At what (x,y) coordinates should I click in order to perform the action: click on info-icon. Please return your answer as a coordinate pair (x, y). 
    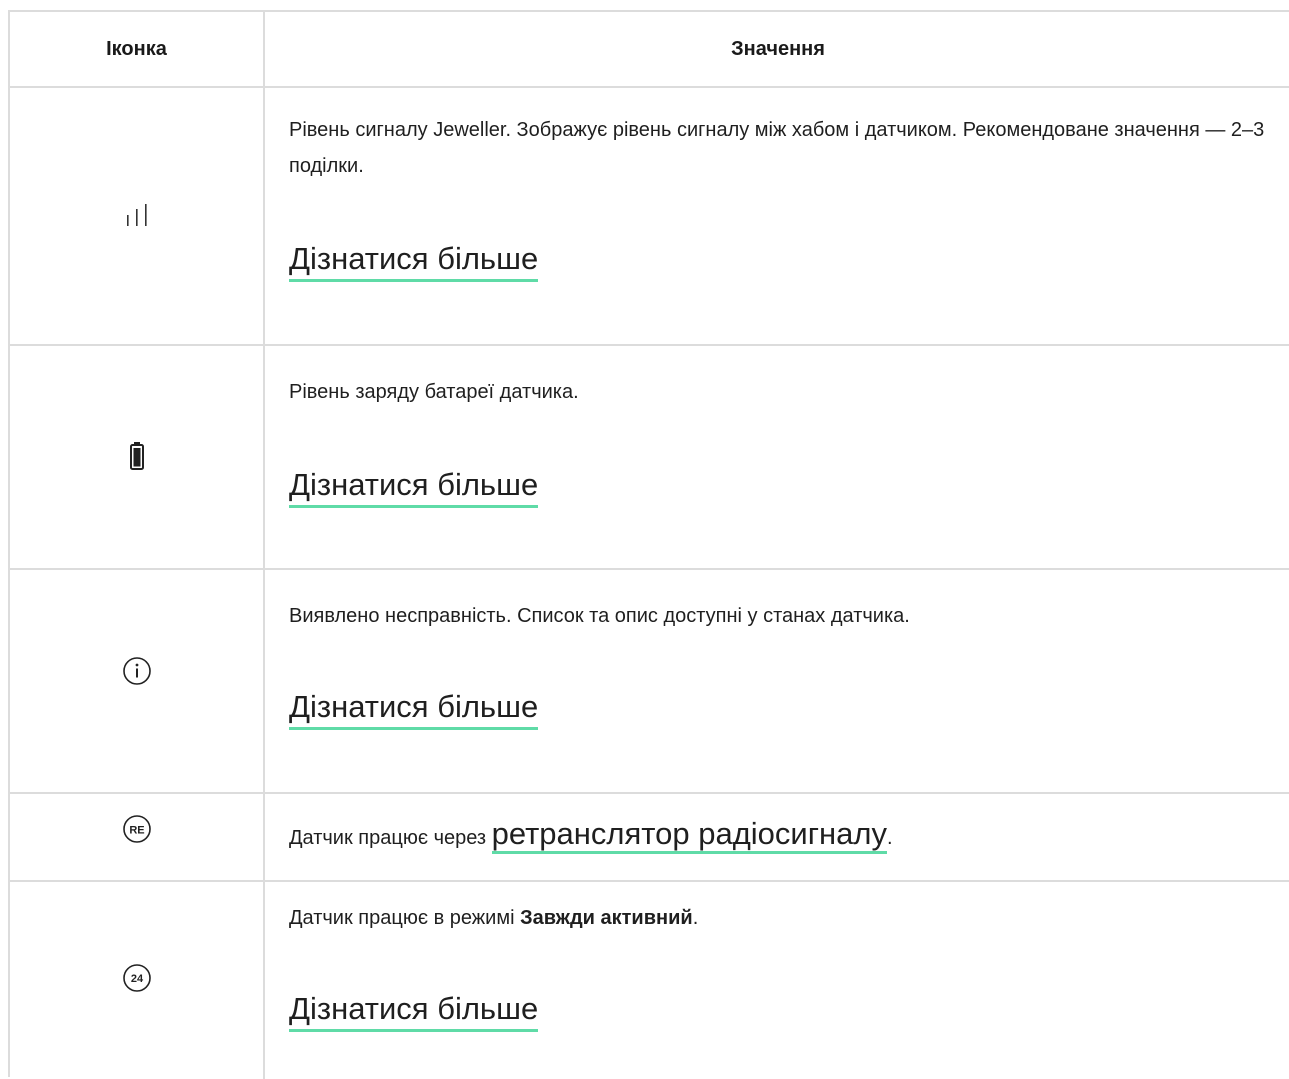
    Looking at the image, I should click on (136, 671).